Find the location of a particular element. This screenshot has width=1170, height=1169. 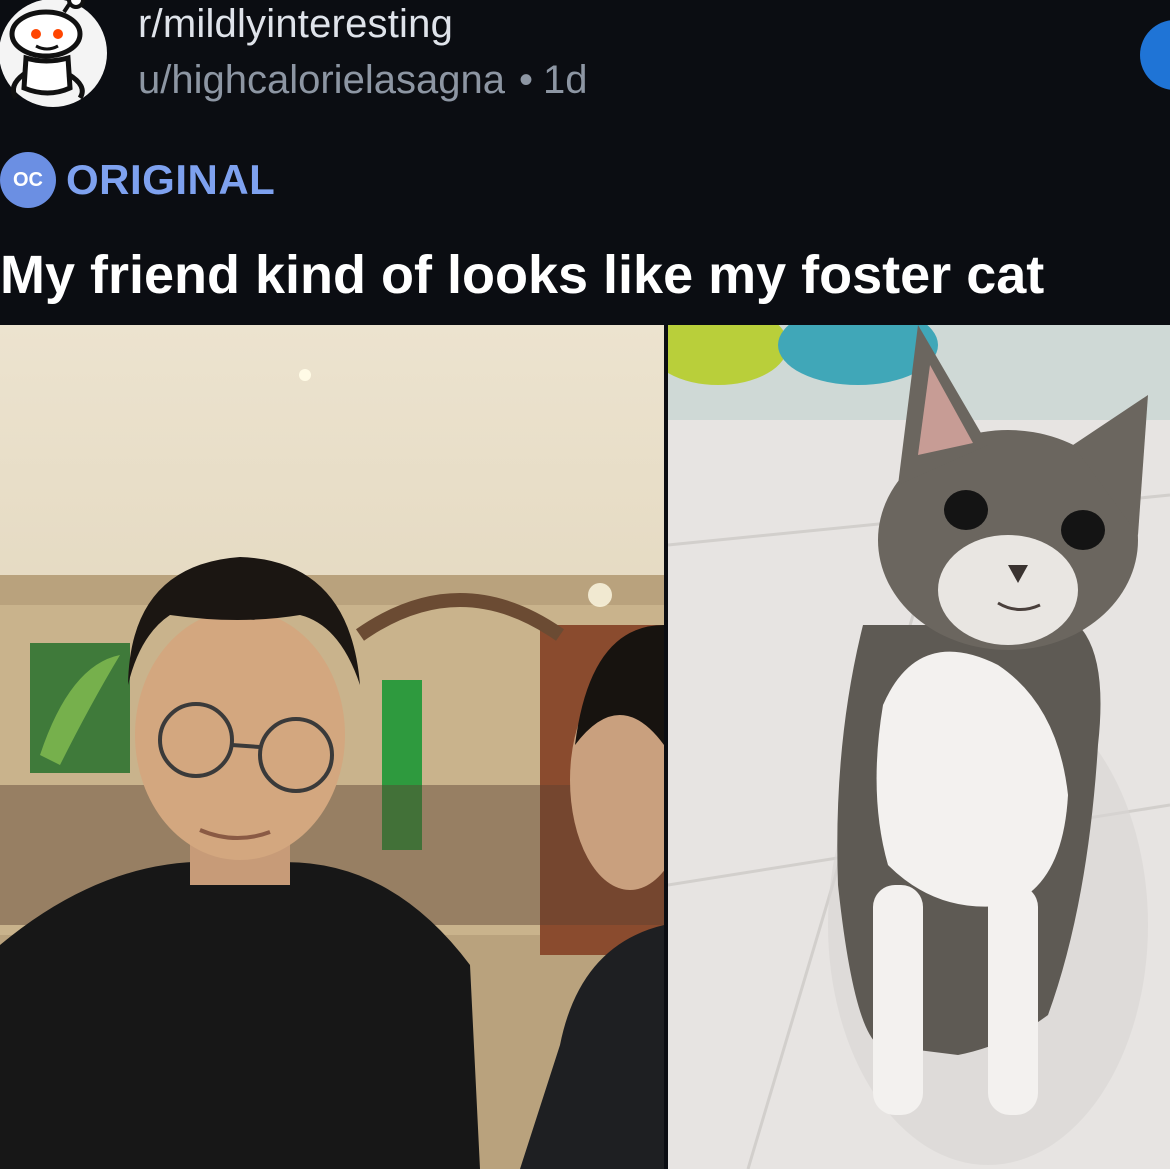

oc-badge: OC is located at coordinates (28, 180).